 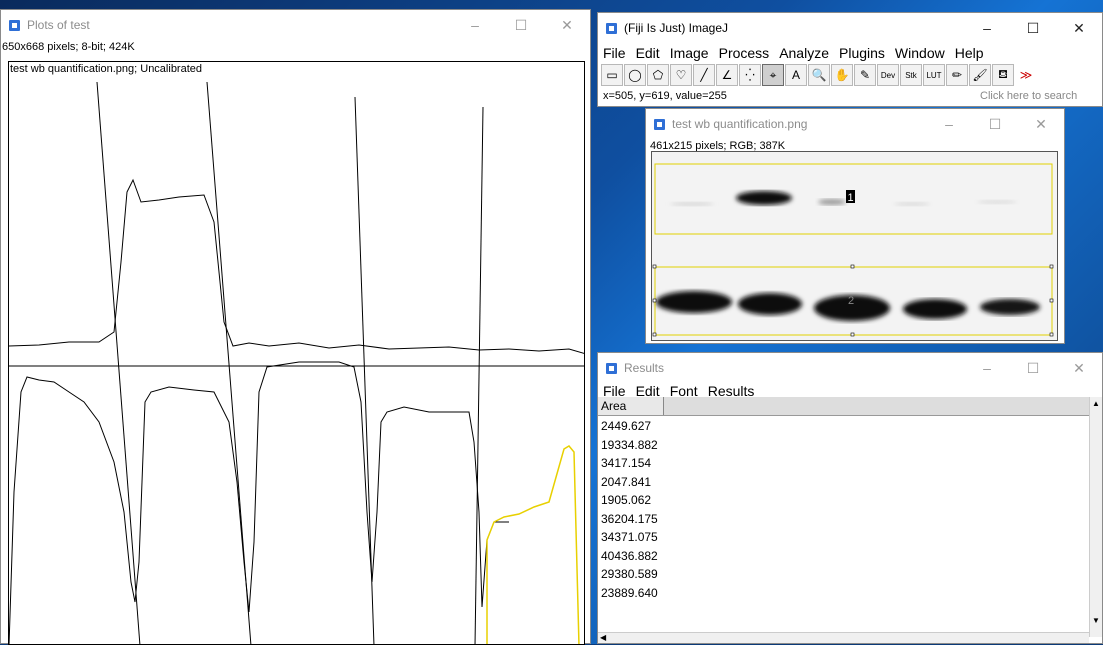 What do you see at coordinates (727, 75) in the screenshot?
I see `angle-tool-icon: ∠` at bounding box center [727, 75].